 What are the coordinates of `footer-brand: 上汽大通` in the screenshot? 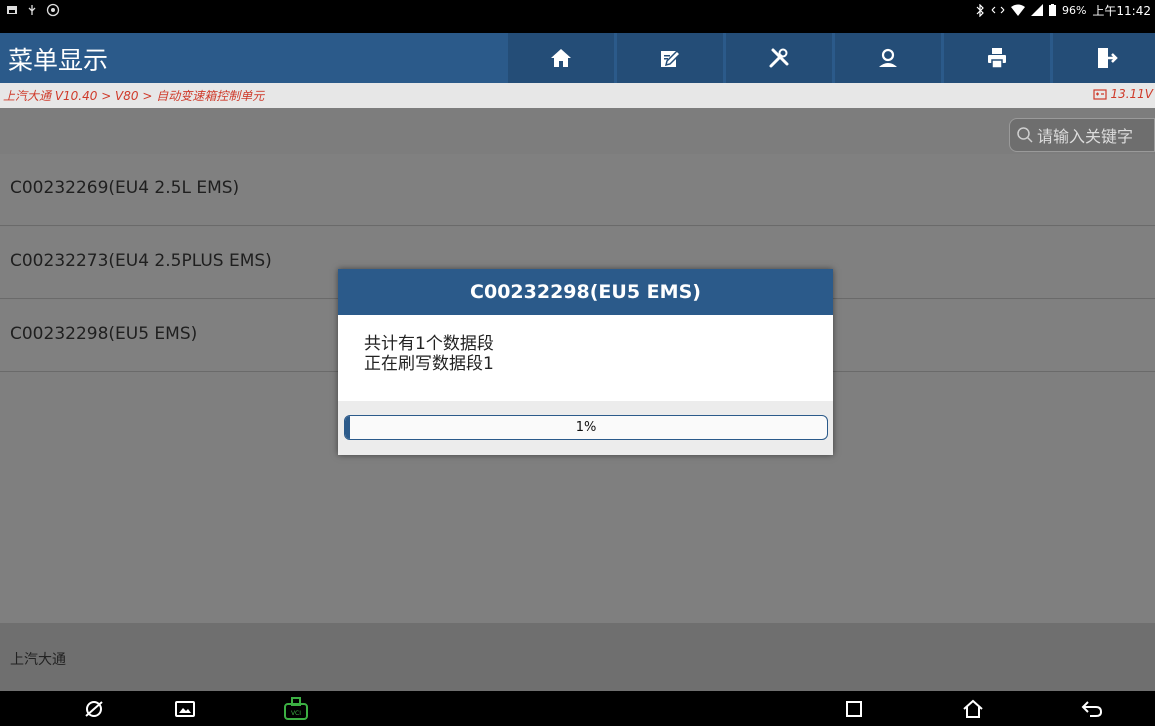 It's located at (38, 660).